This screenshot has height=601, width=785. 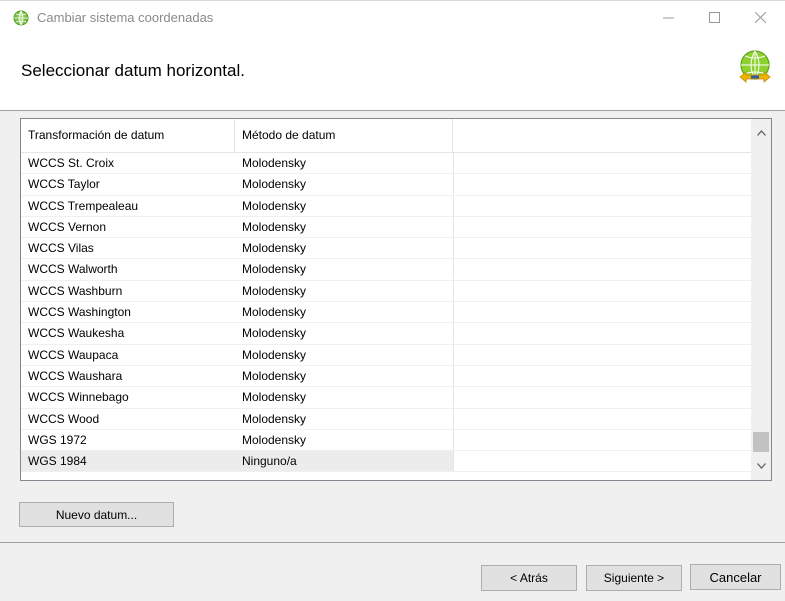 I want to click on scroll-down-button, so click(x=761, y=466).